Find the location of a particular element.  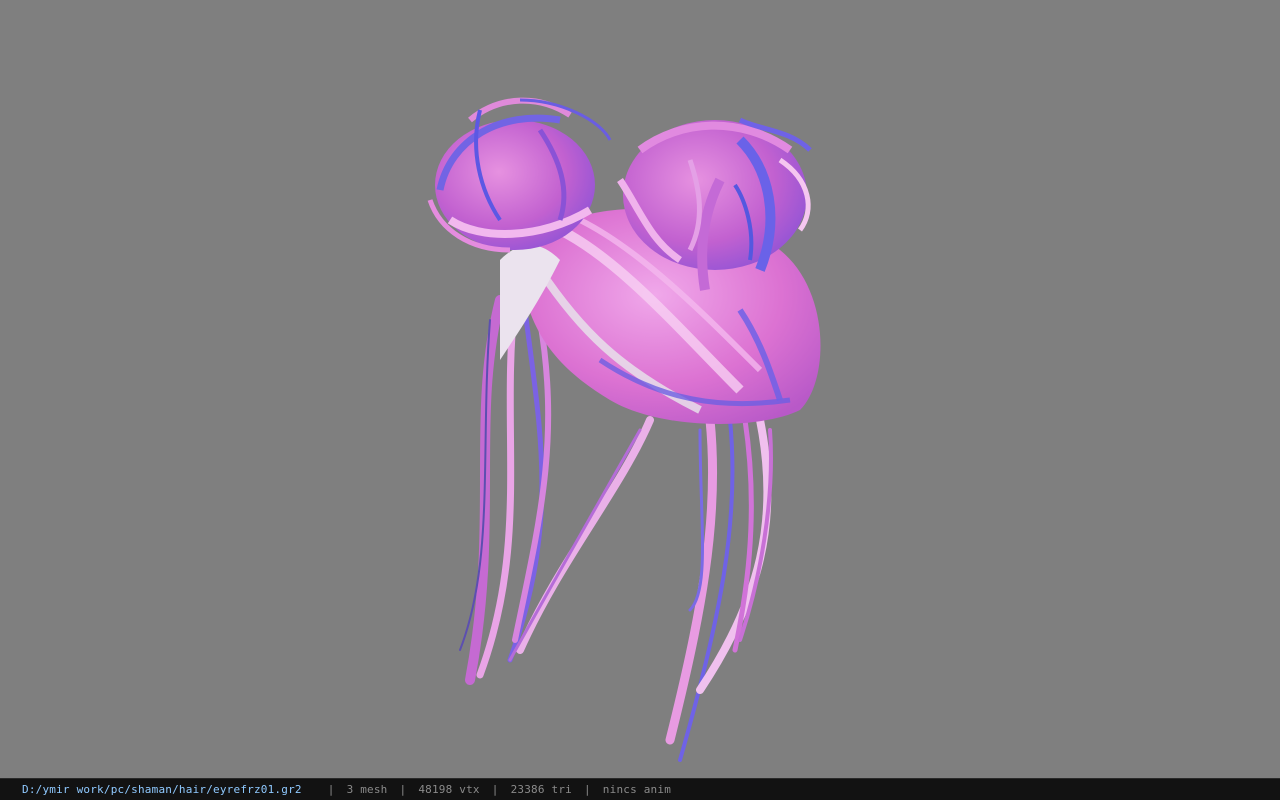

triangle-count-text: 23386 tri is located at coordinates (541, 789).